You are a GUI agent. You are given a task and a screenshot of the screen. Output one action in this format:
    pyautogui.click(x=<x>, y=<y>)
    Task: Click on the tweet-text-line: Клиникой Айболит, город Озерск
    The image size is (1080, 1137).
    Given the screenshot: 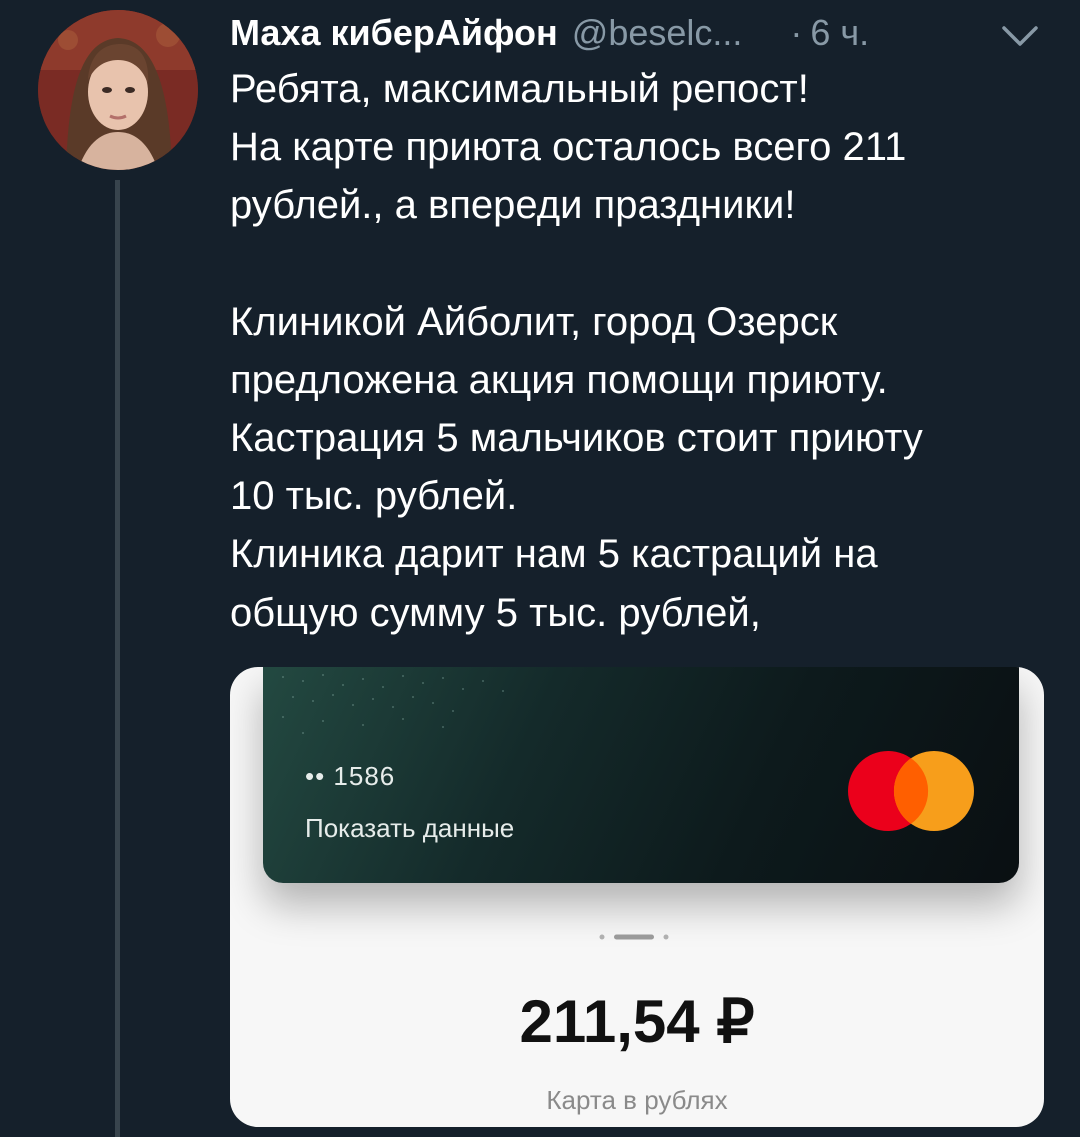 What is the action you would take?
    pyautogui.click(x=534, y=321)
    